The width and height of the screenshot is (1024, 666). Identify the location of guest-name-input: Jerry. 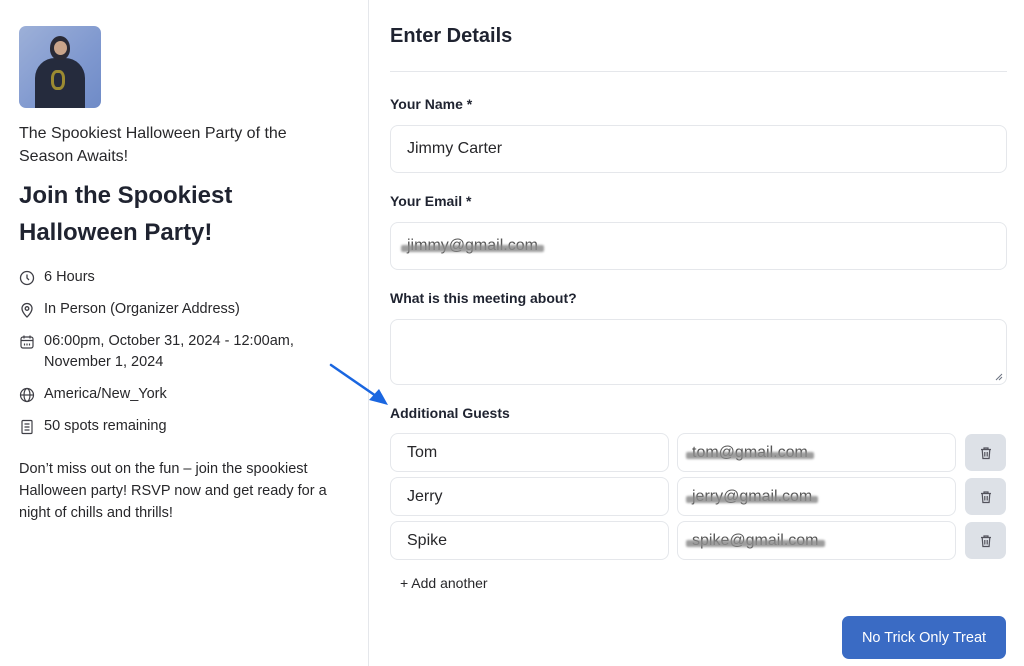
(529, 496).